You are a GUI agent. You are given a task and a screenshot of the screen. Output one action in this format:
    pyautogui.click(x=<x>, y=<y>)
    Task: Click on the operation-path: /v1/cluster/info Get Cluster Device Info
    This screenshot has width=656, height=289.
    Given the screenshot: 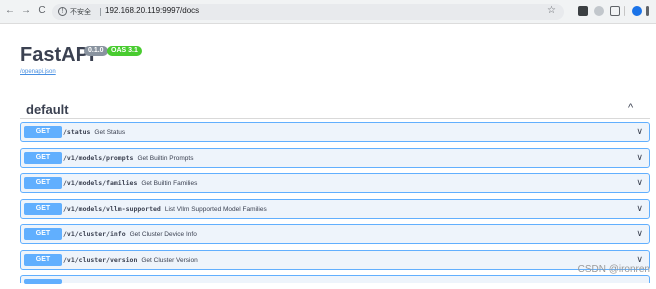 What is the action you would take?
    pyautogui.click(x=130, y=234)
    